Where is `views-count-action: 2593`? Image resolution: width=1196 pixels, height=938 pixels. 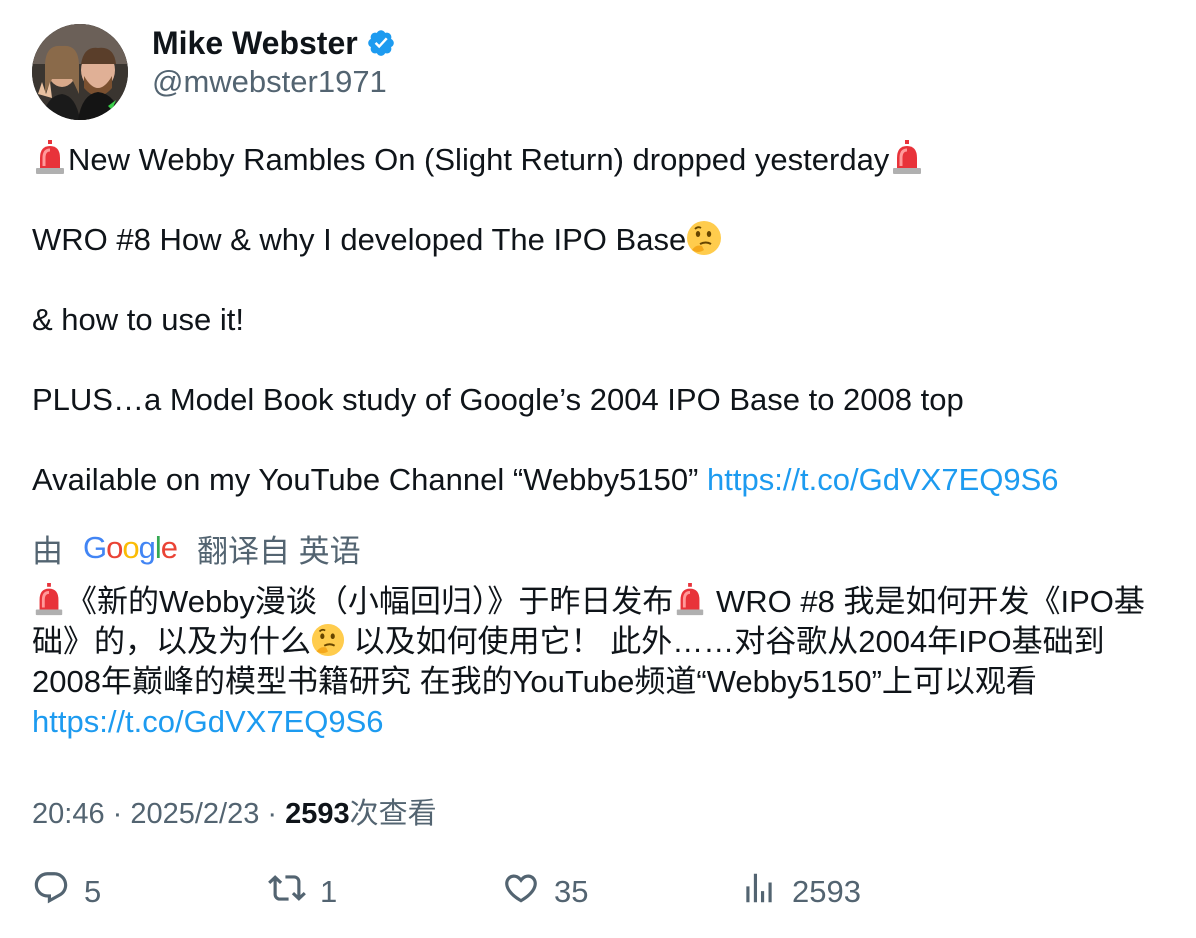 views-count-action: 2593 is located at coordinates (826, 891).